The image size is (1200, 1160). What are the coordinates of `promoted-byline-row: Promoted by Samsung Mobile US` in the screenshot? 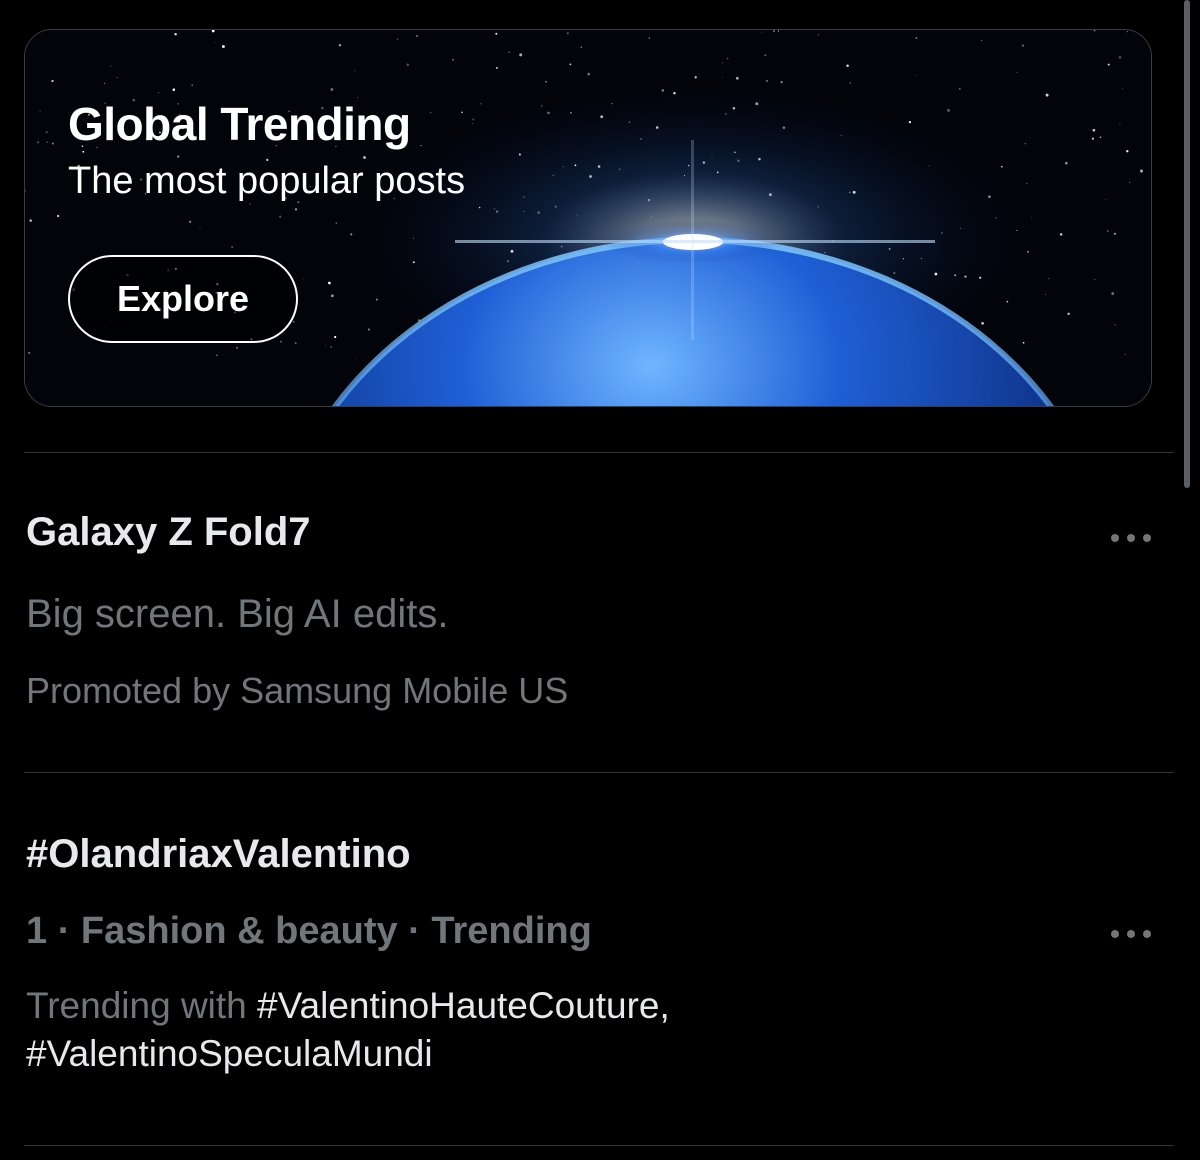 It's located at (586, 691).